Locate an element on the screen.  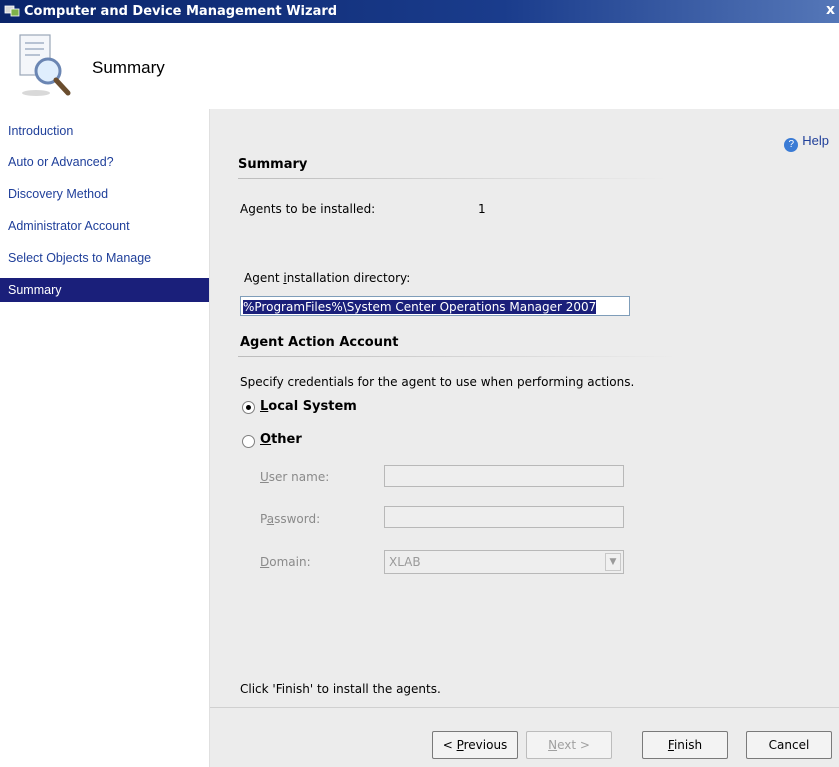
magnifier-document-icon is located at coordinates (45, 65).